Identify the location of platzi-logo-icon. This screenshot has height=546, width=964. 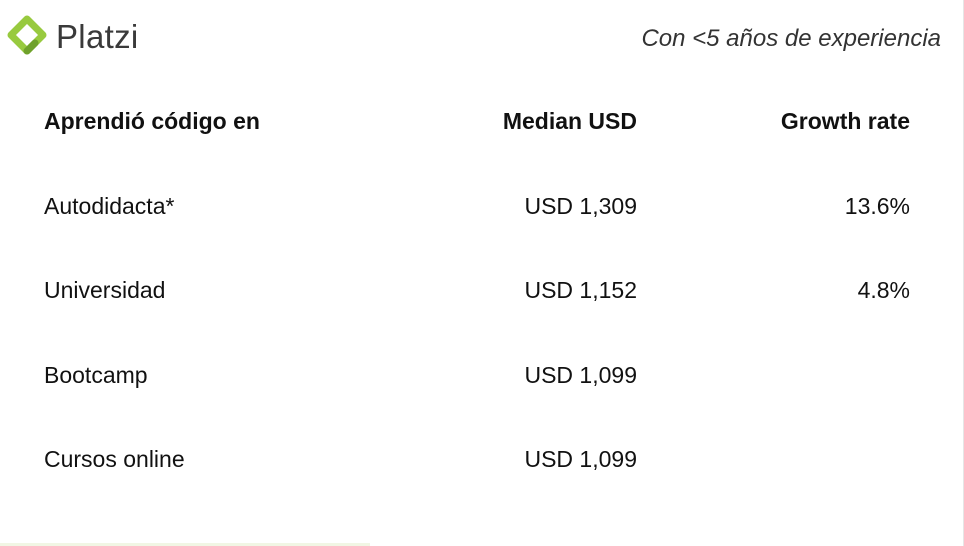
(27, 35).